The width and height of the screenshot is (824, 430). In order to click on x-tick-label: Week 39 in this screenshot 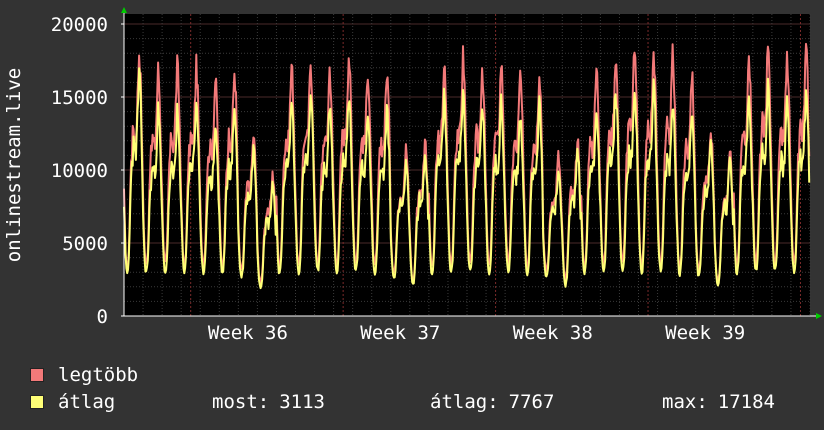, I will do `click(705, 333)`.